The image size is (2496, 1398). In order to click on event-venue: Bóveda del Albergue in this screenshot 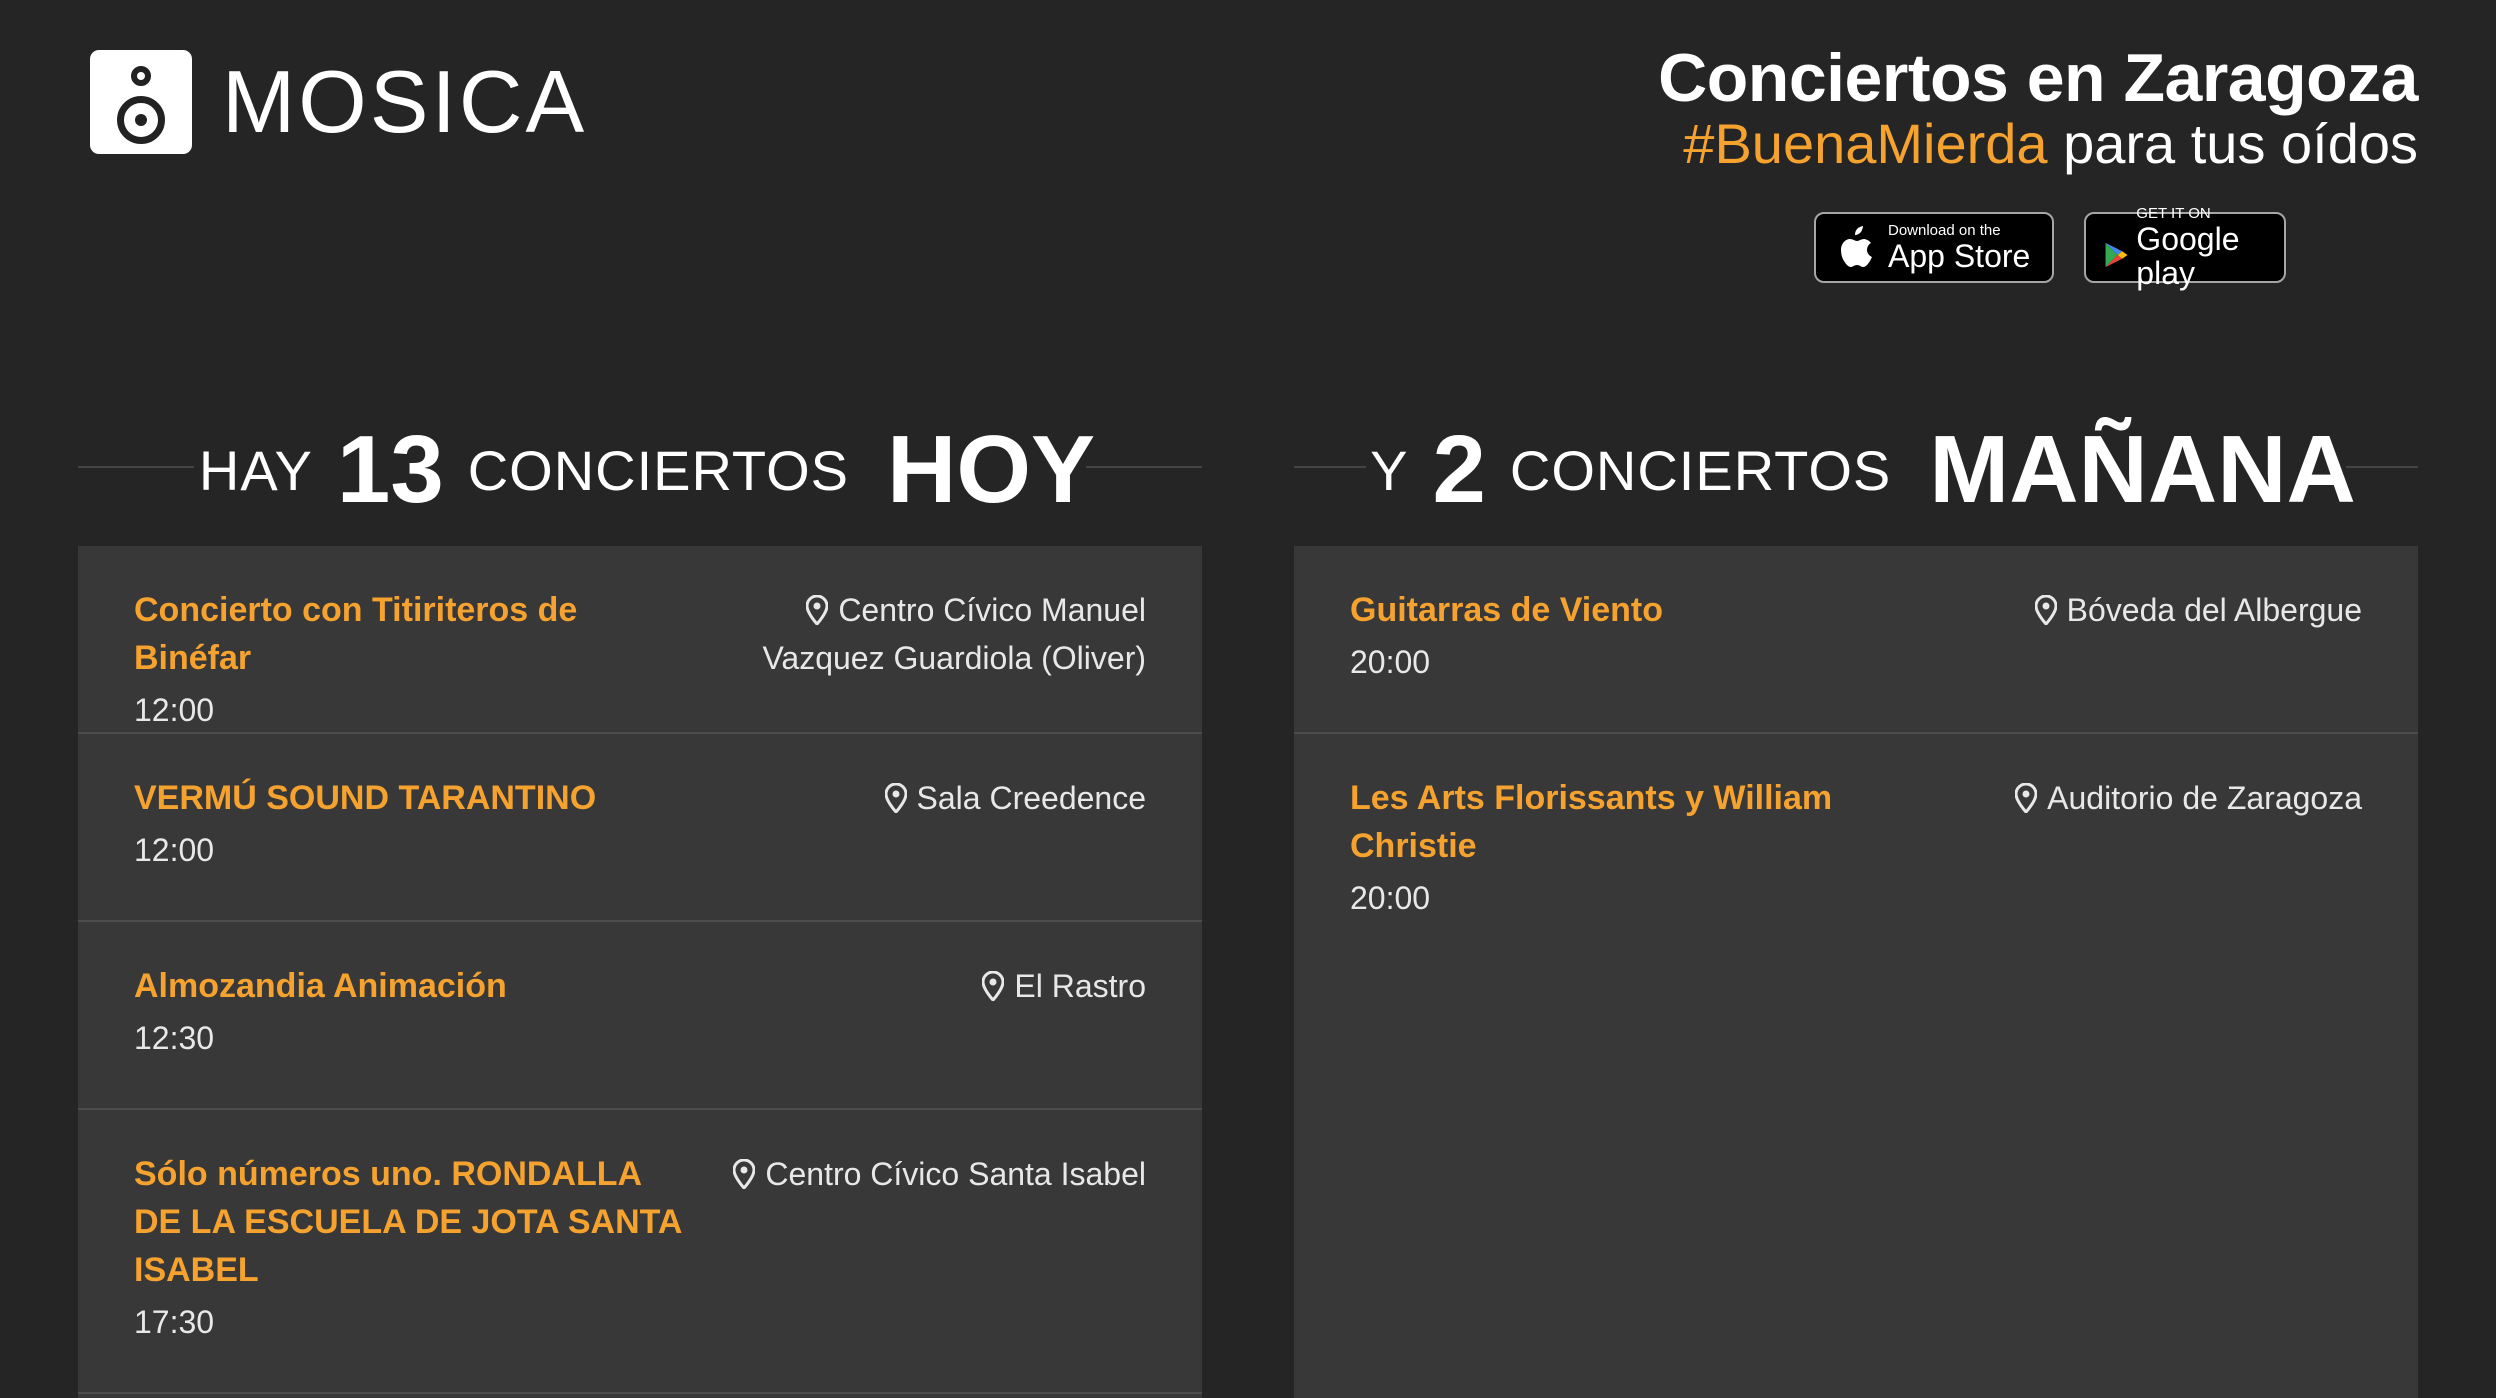, I will do `click(2198, 610)`.